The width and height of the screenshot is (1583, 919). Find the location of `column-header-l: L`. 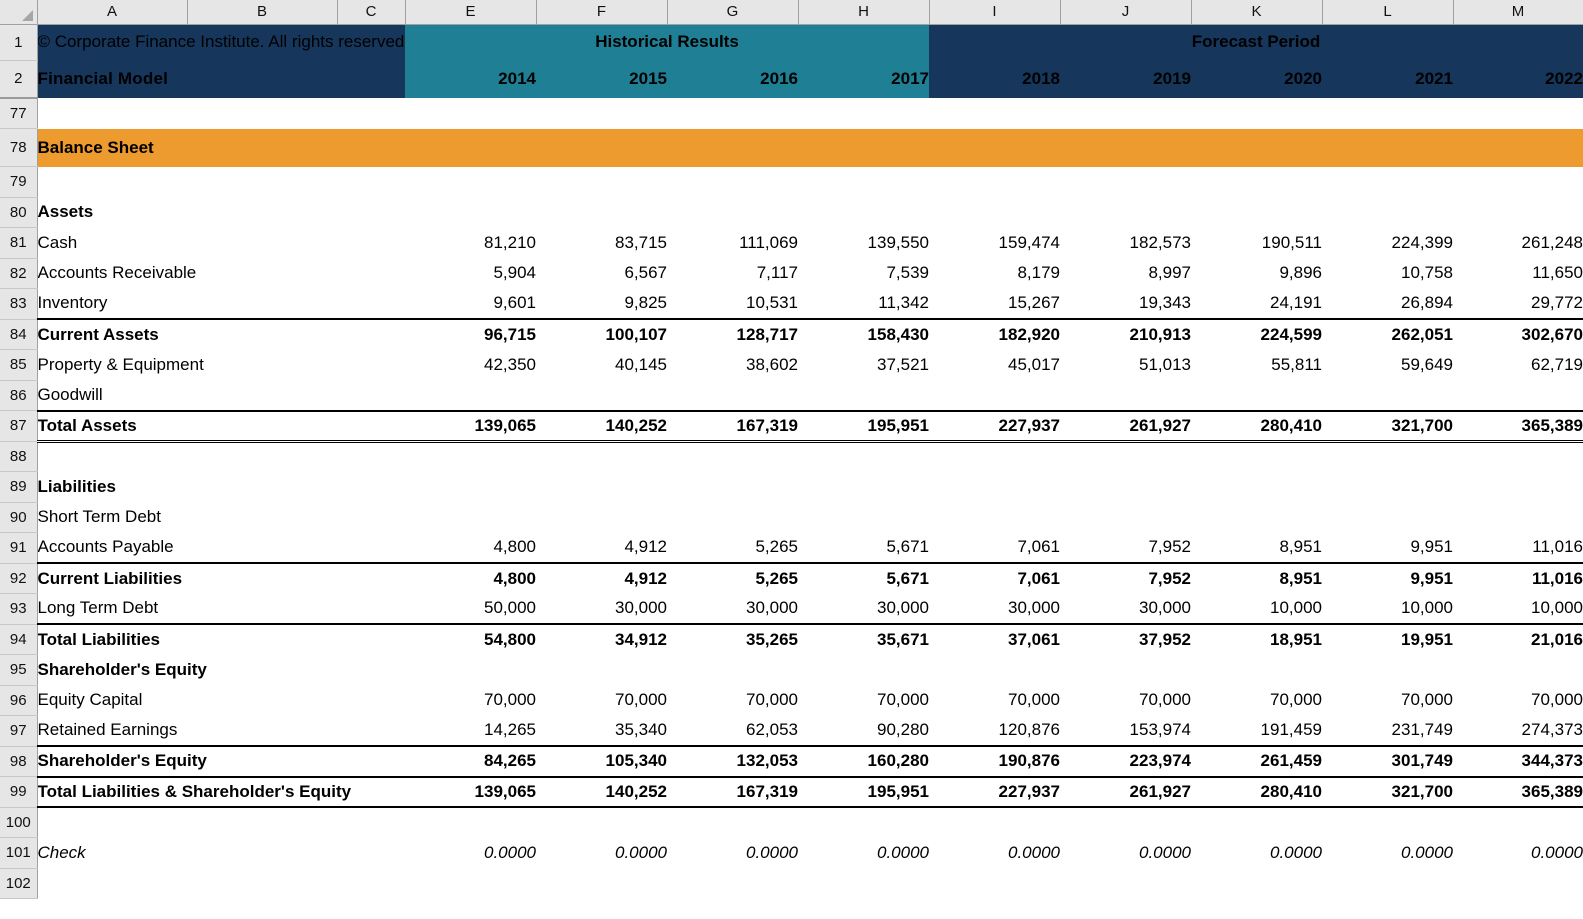

column-header-l: L is located at coordinates (1388, 12).